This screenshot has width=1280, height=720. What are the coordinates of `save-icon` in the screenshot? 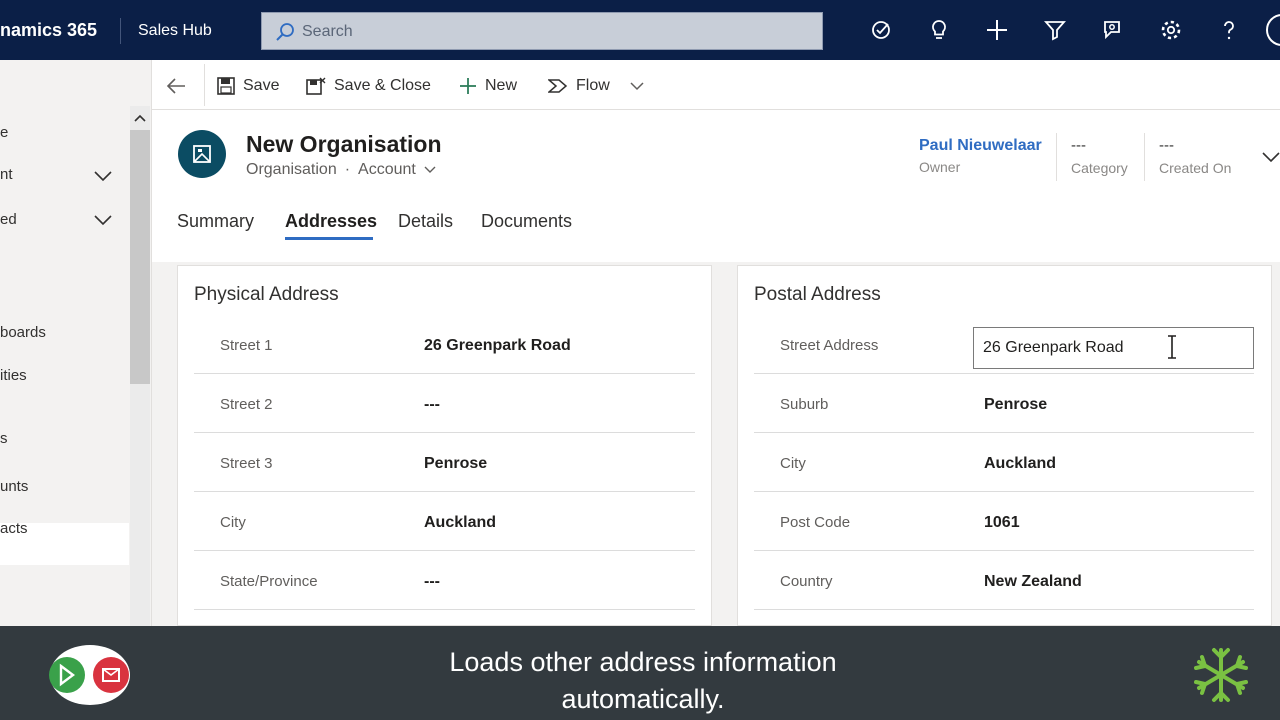 It's located at (226, 86).